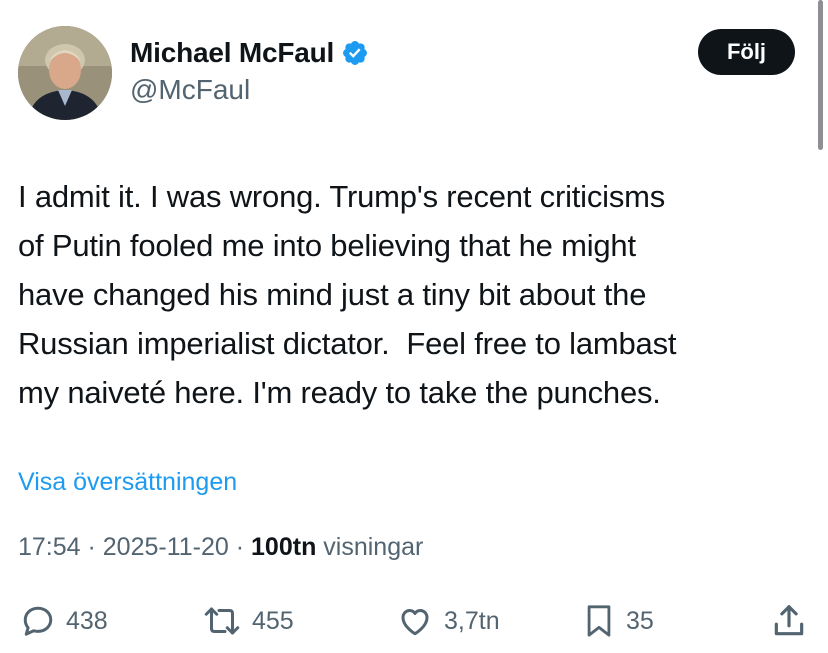  I want to click on repost-icon, so click(222, 621).